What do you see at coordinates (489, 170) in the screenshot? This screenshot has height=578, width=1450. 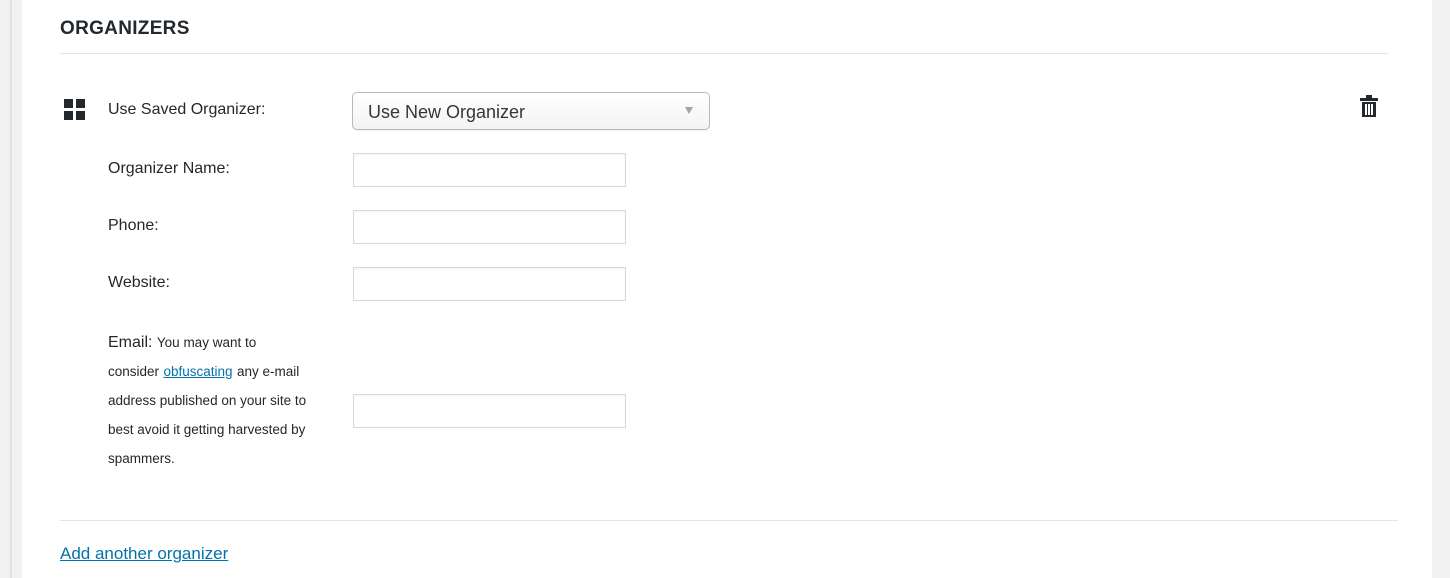 I see `organizer-name-input` at bounding box center [489, 170].